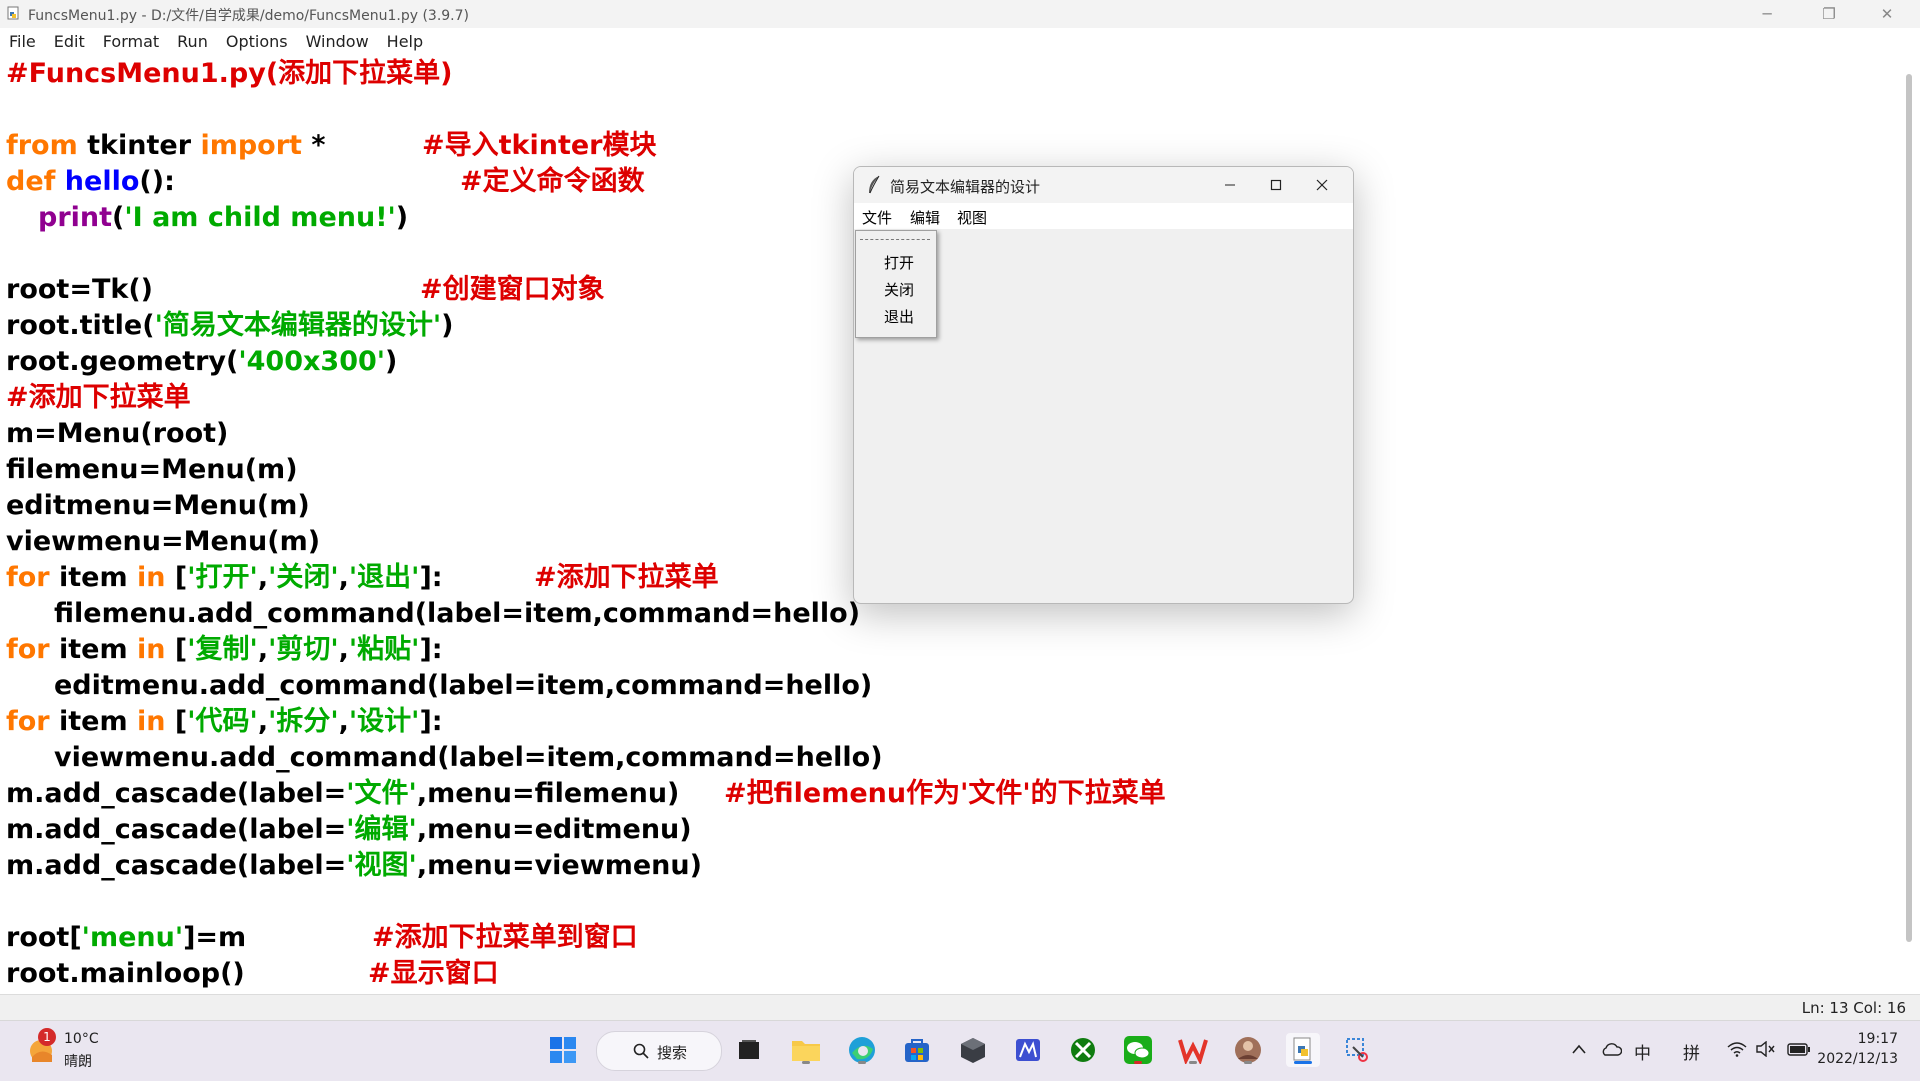  I want to click on code-text: root.title(, so click(80, 325).